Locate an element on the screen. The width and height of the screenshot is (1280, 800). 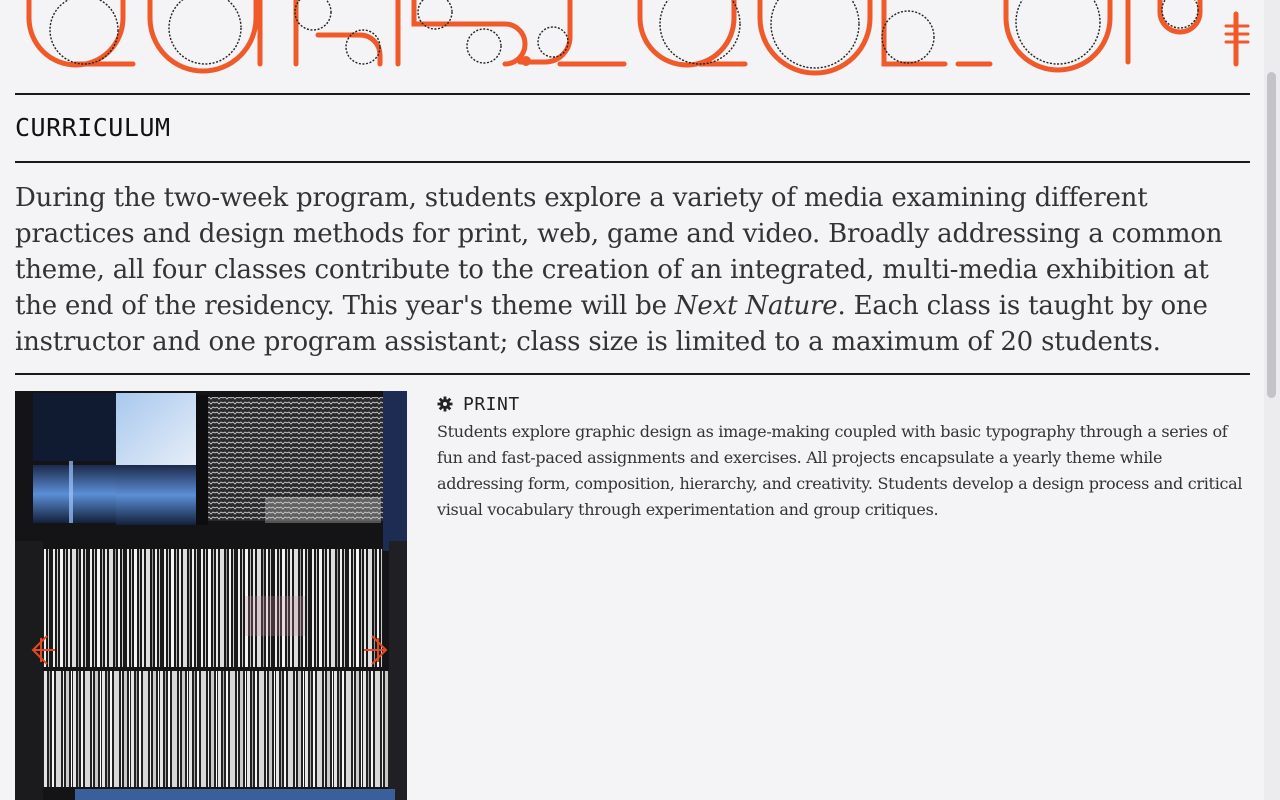
theme-name: Next Nature is located at coordinates (756, 306).